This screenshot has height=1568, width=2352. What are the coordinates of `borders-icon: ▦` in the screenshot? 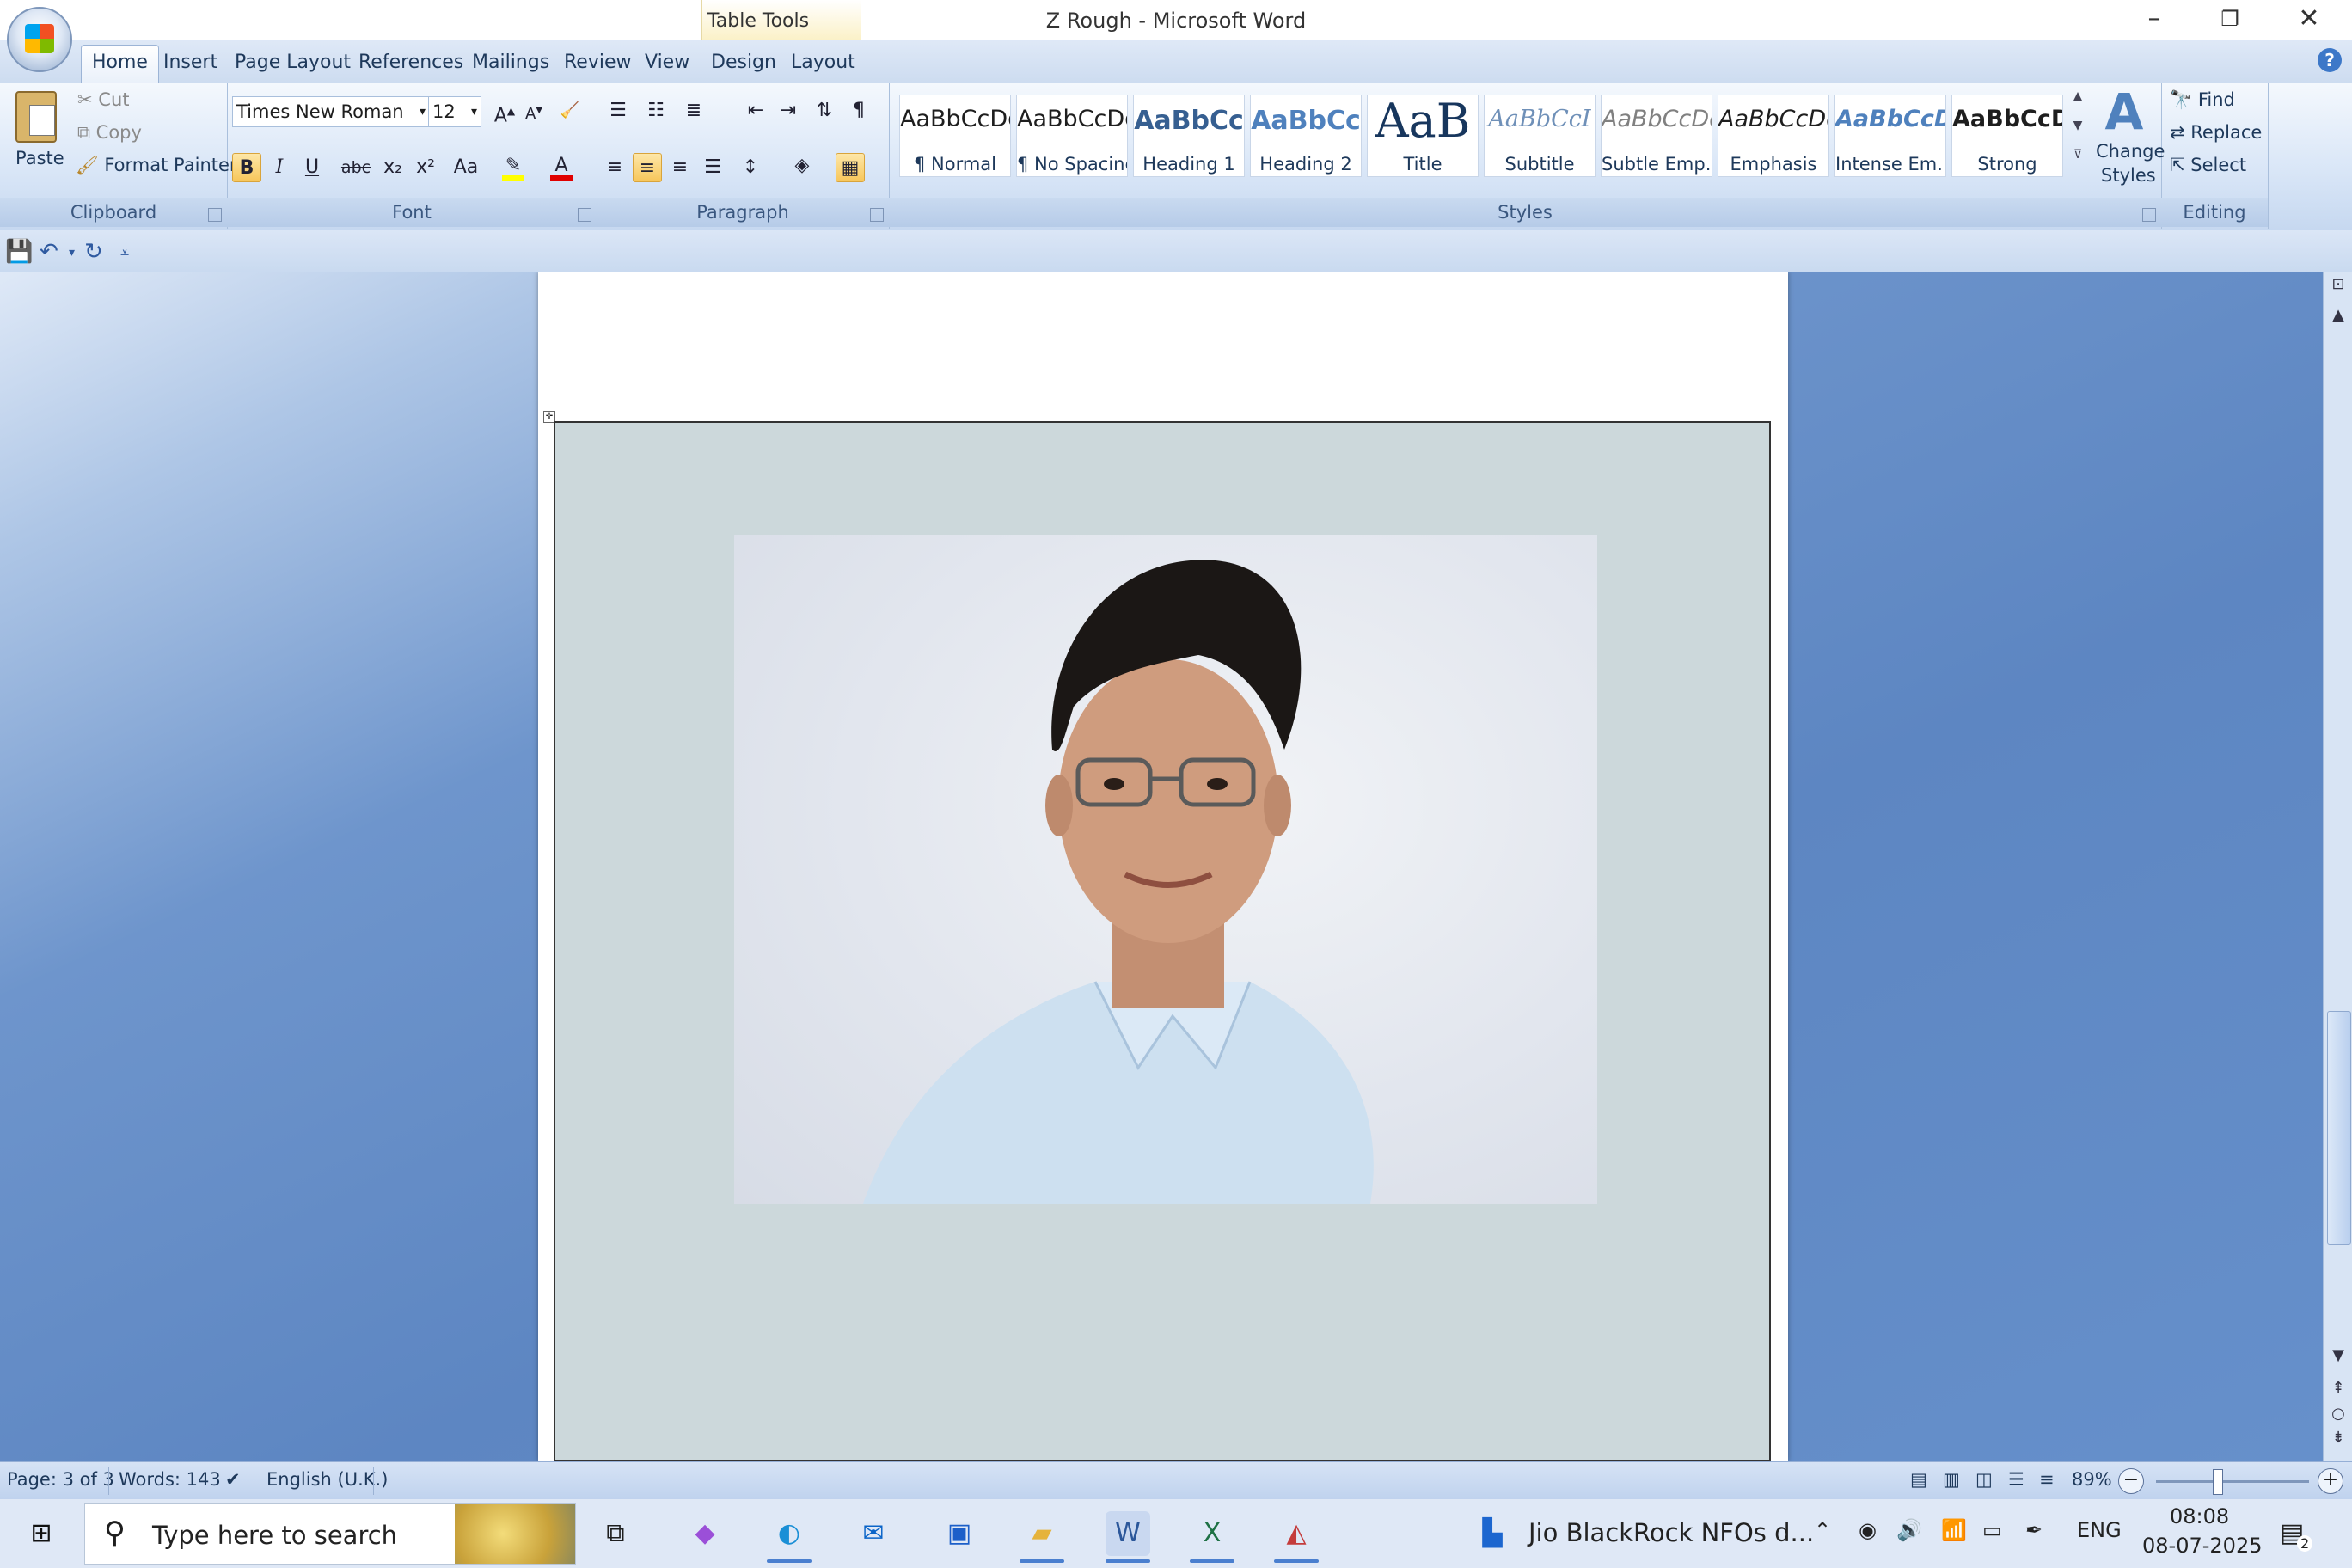 It's located at (850, 167).